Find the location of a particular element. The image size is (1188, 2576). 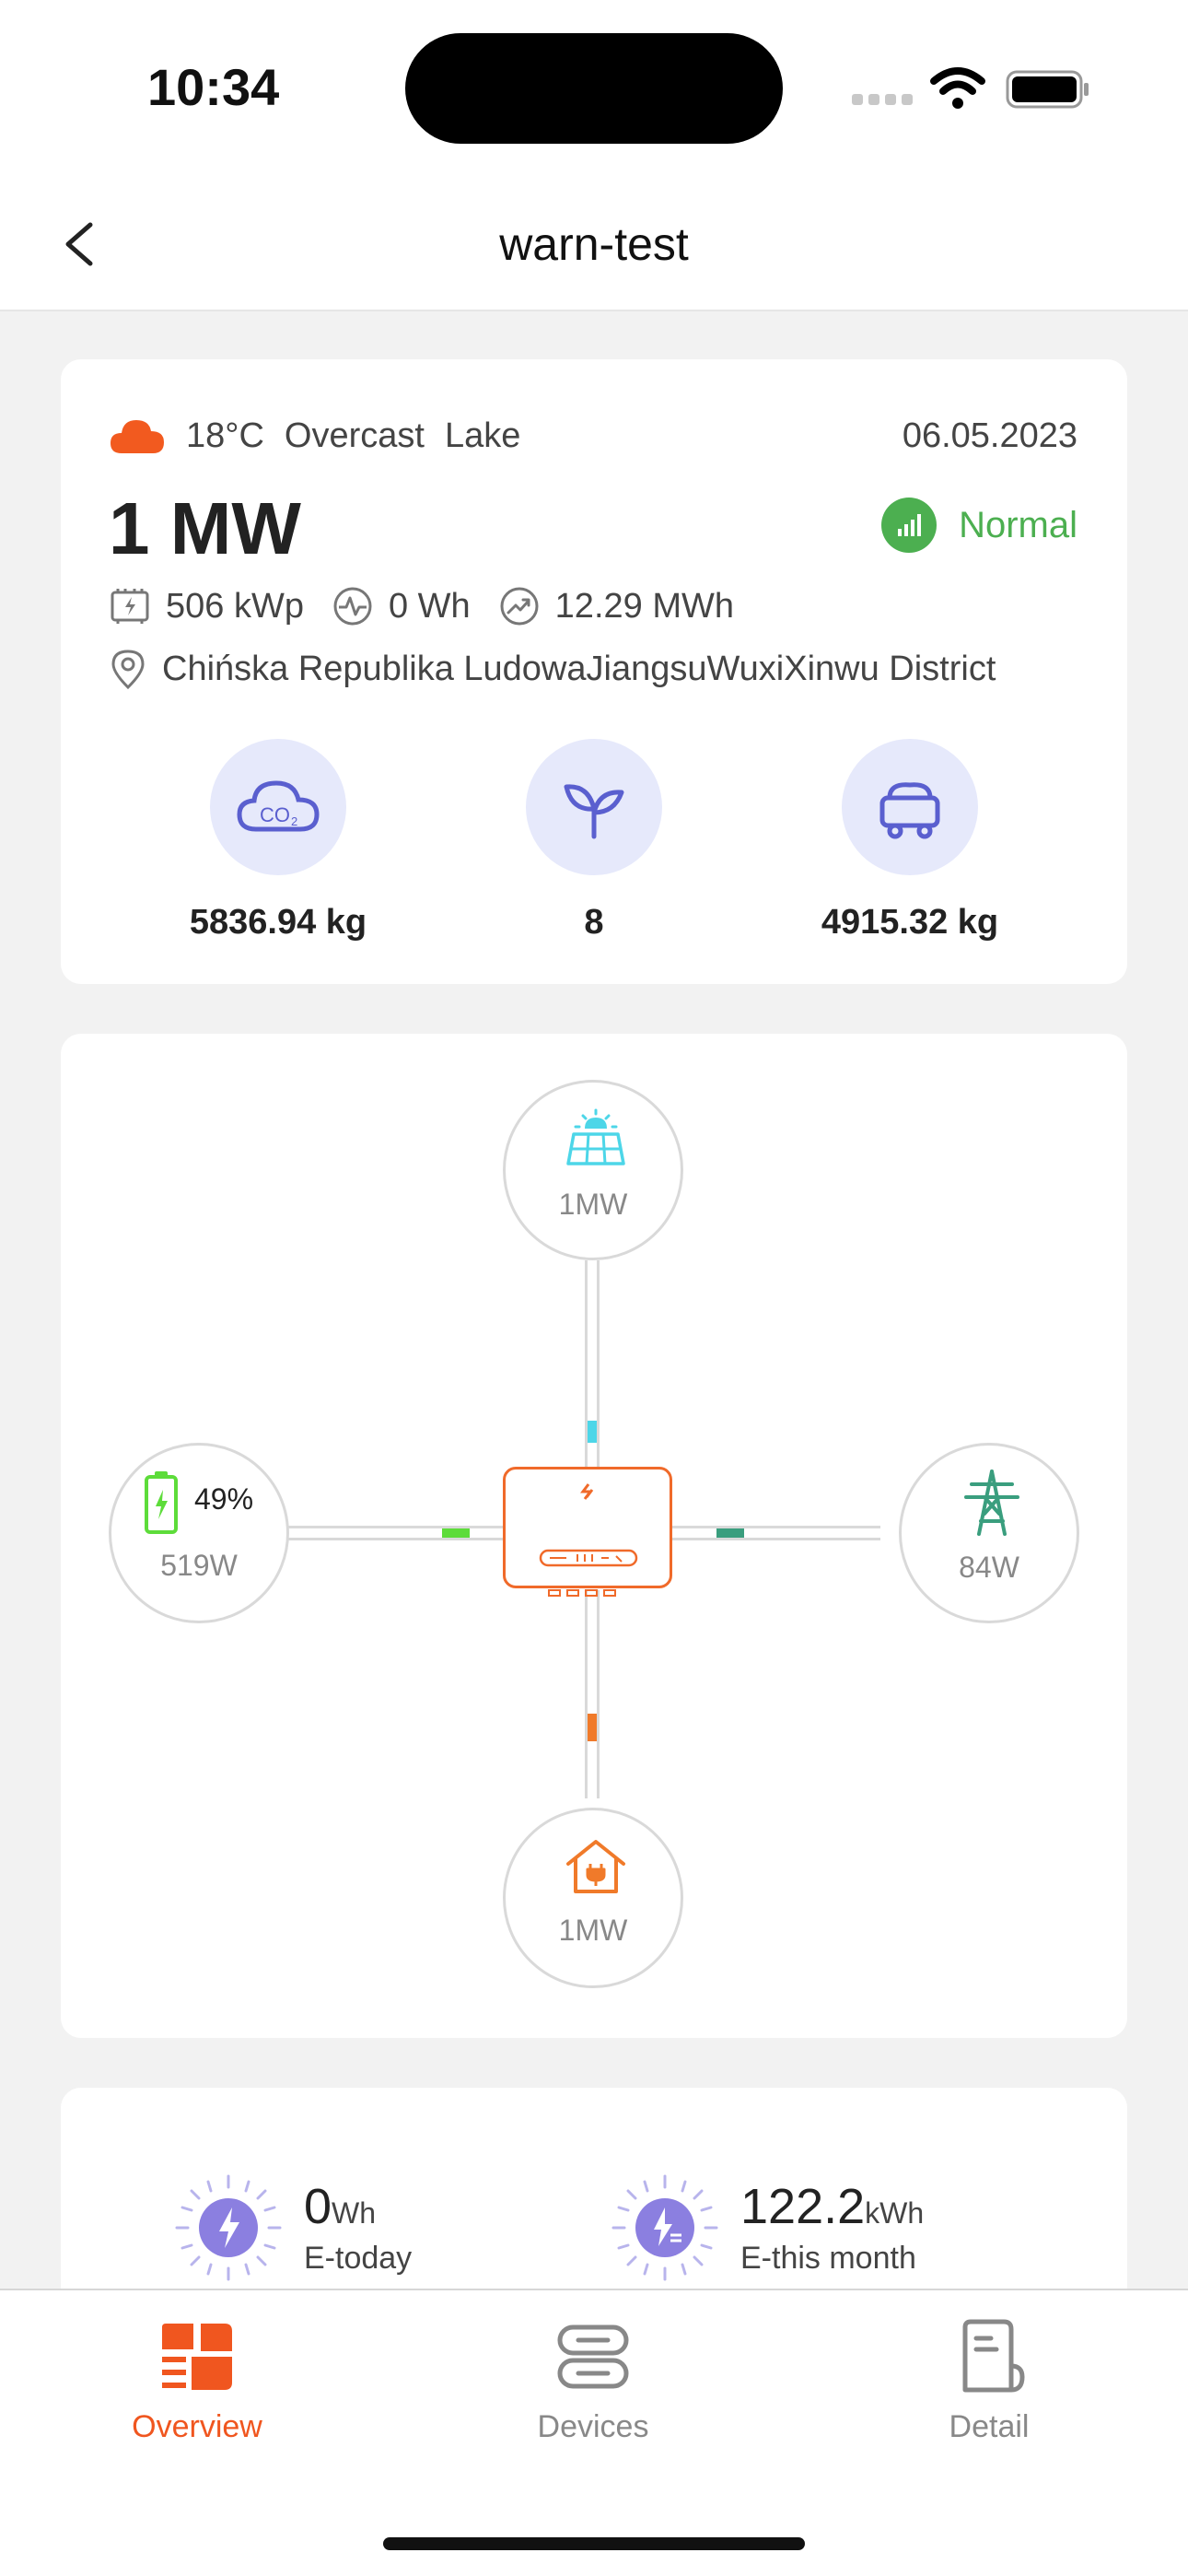

stats-row: 506 kWp 0 Wh 12.29 MWh is located at coordinates (435, 606).